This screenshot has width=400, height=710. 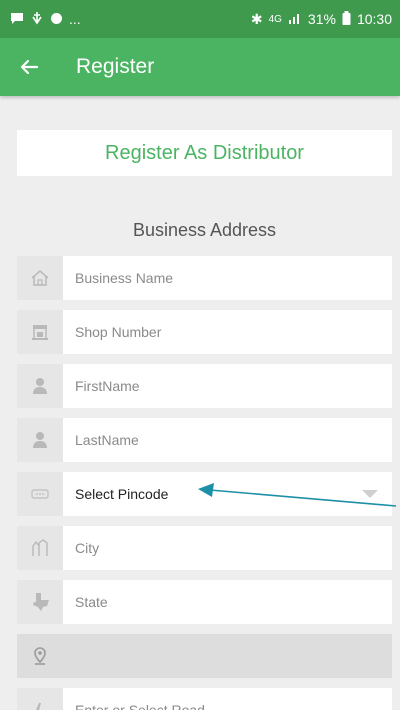 What do you see at coordinates (40, 602) in the screenshot?
I see `state-icon` at bounding box center [40, 602].